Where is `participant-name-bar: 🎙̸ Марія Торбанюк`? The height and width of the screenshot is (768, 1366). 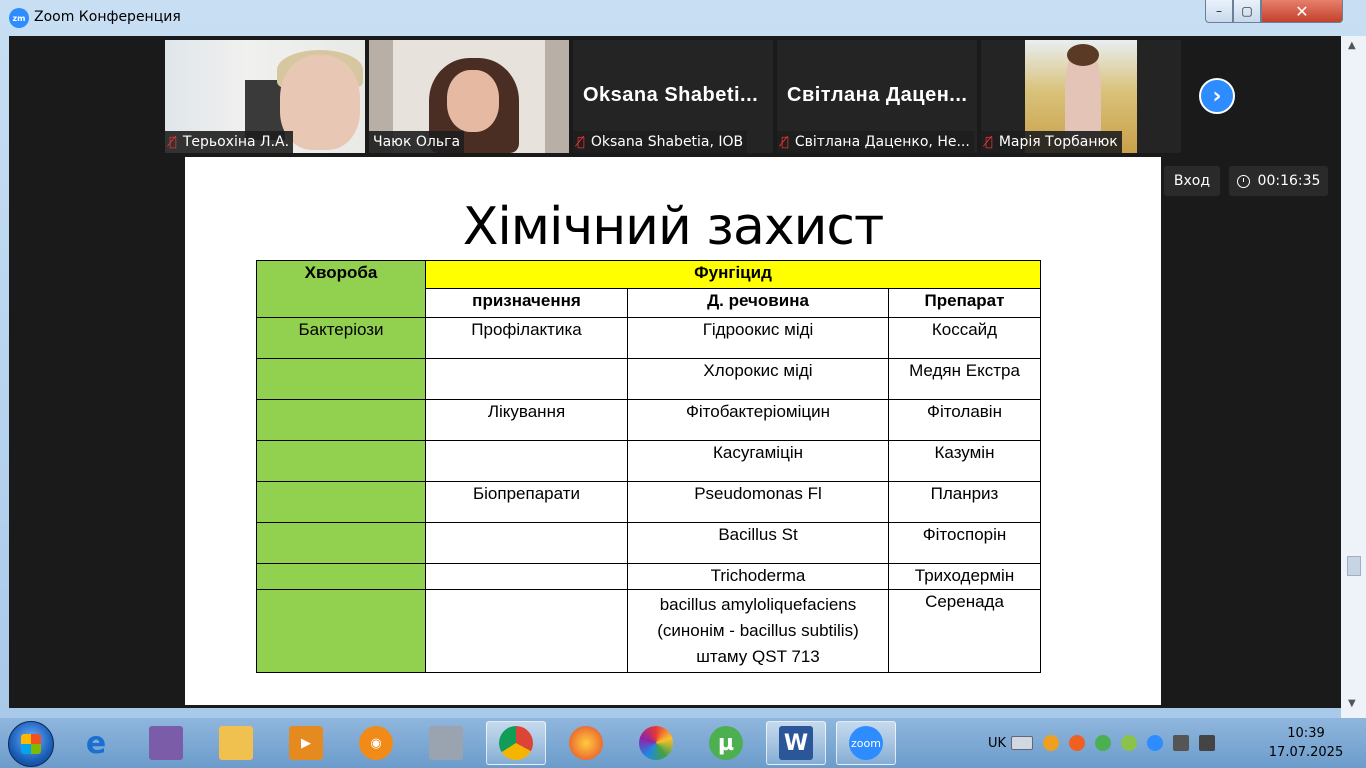 participant-name-bar: 🎙̸ Марія Торбанюк is located at coordinates (1051, 142).